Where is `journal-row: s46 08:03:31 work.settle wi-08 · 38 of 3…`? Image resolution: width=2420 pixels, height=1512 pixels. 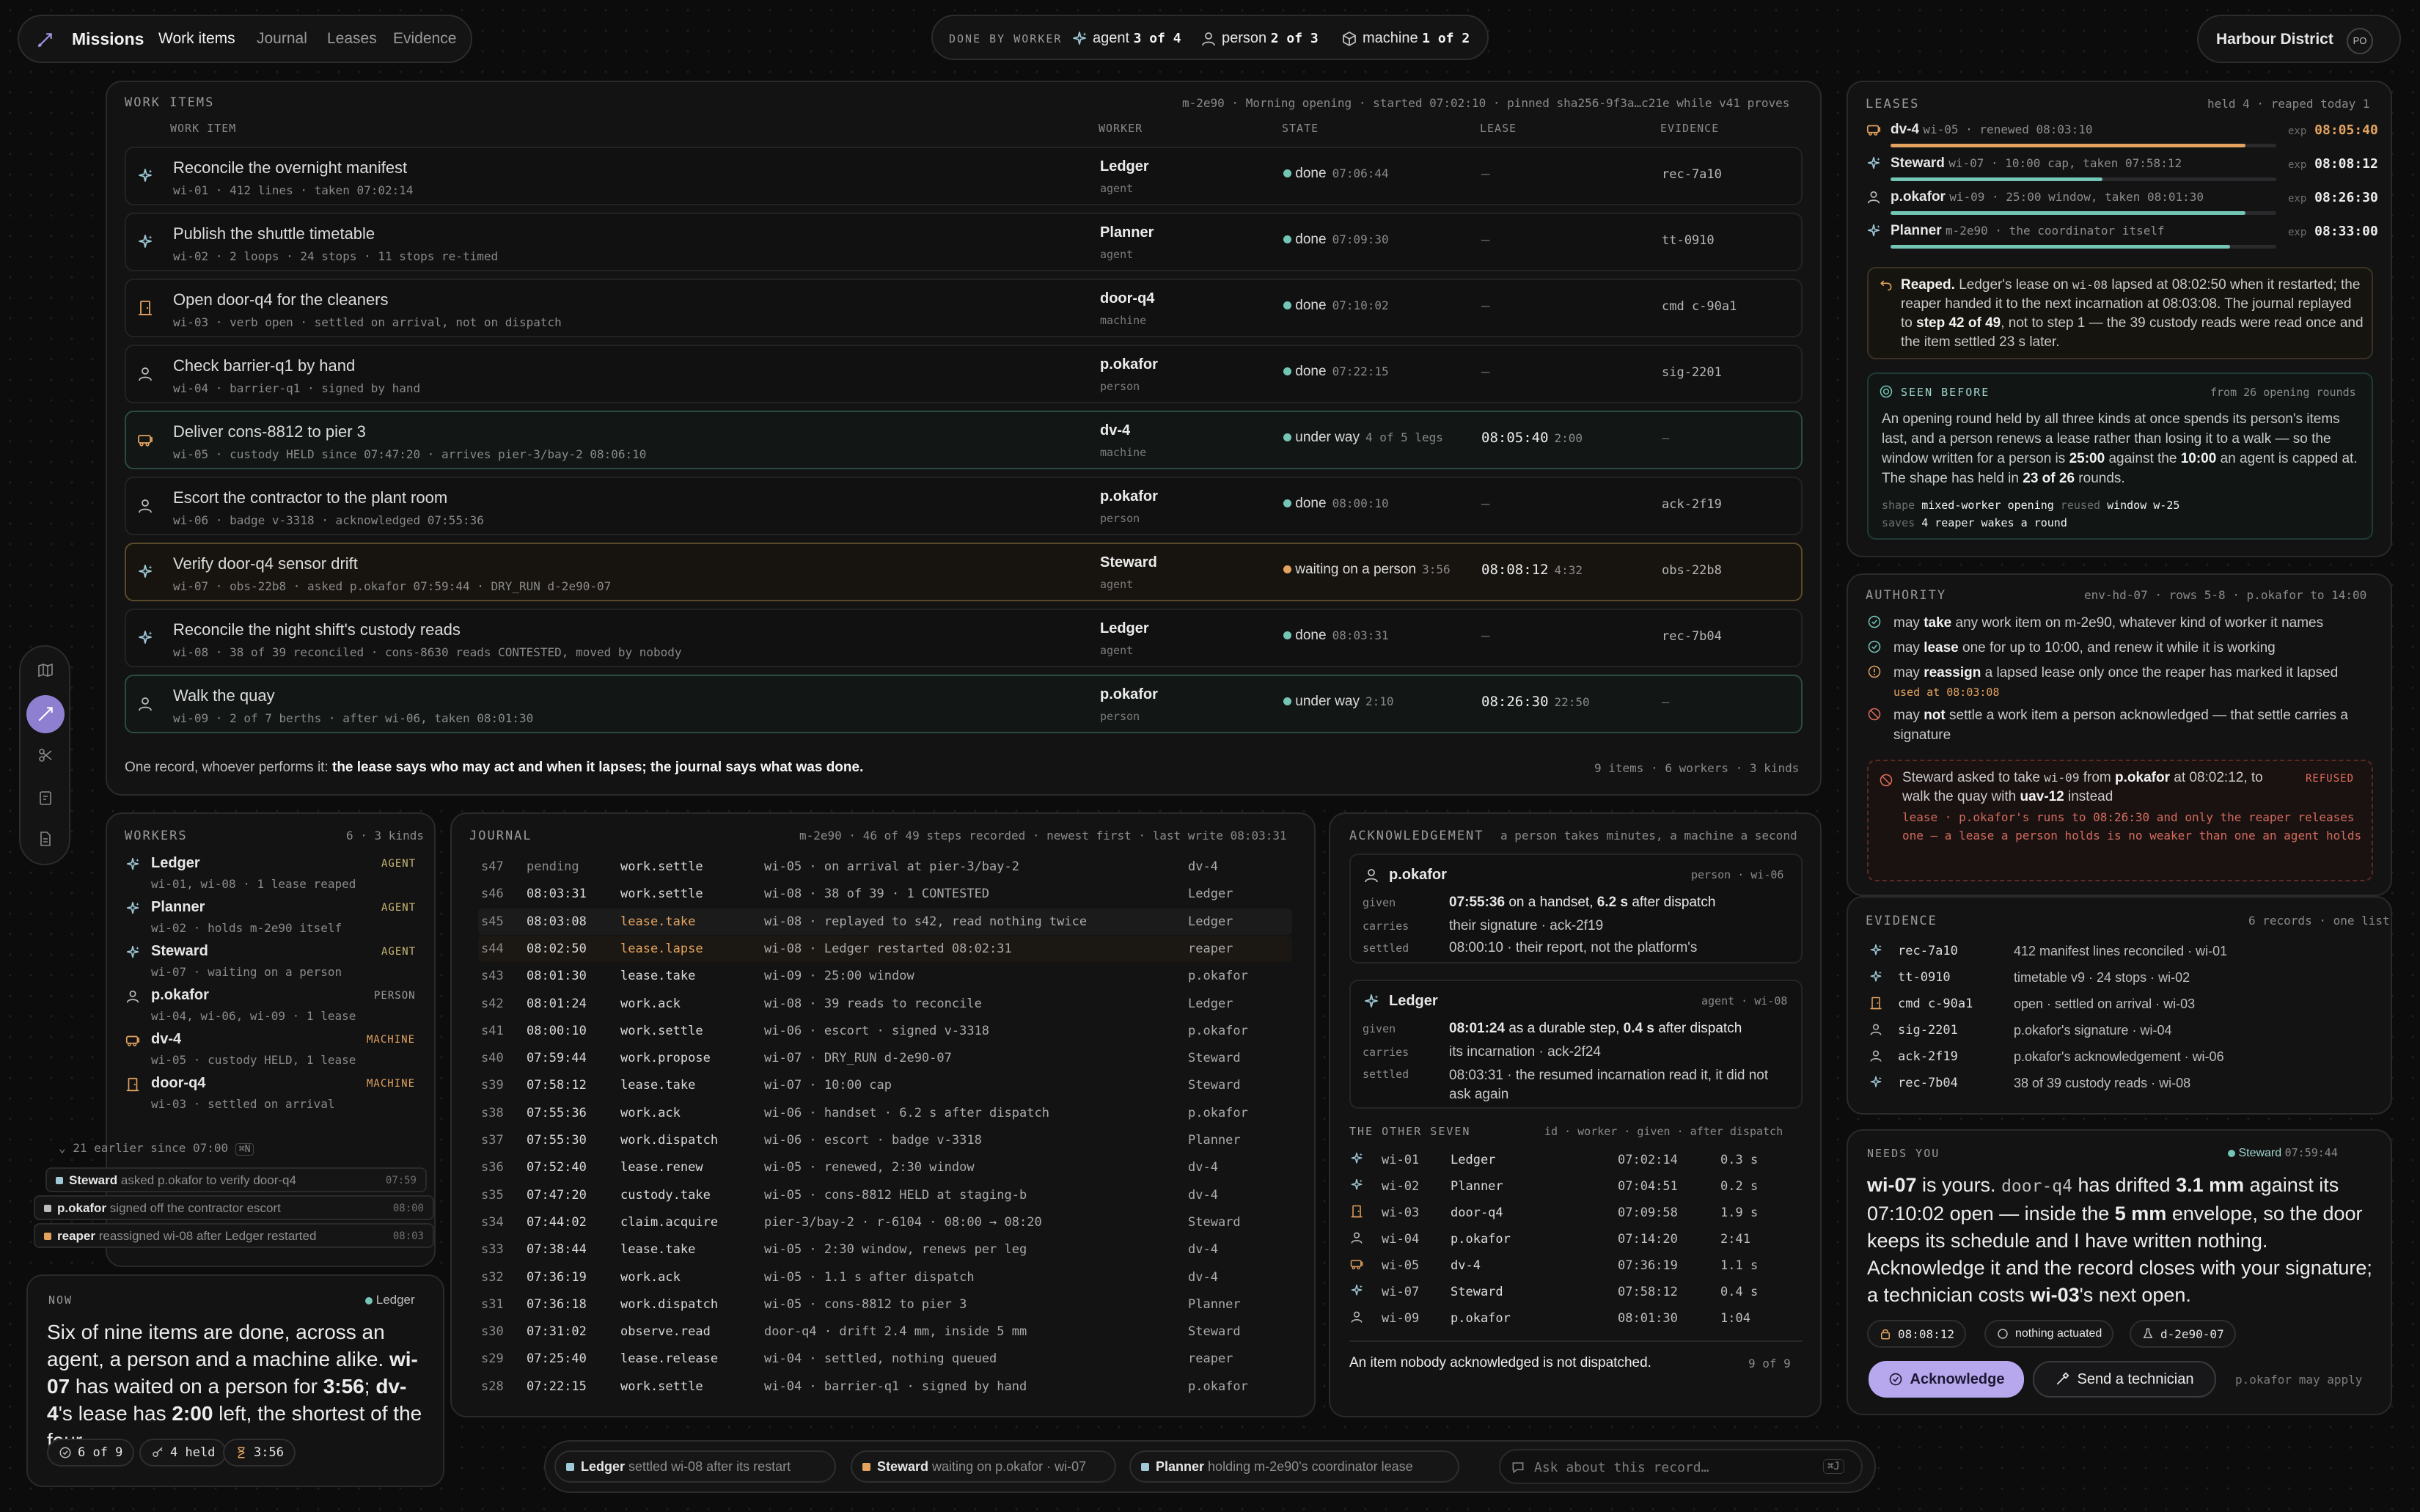
journal-row: s46 08:03:31 work.settle wi-08 · 38 of 3… is located at coordinates (885, 894).